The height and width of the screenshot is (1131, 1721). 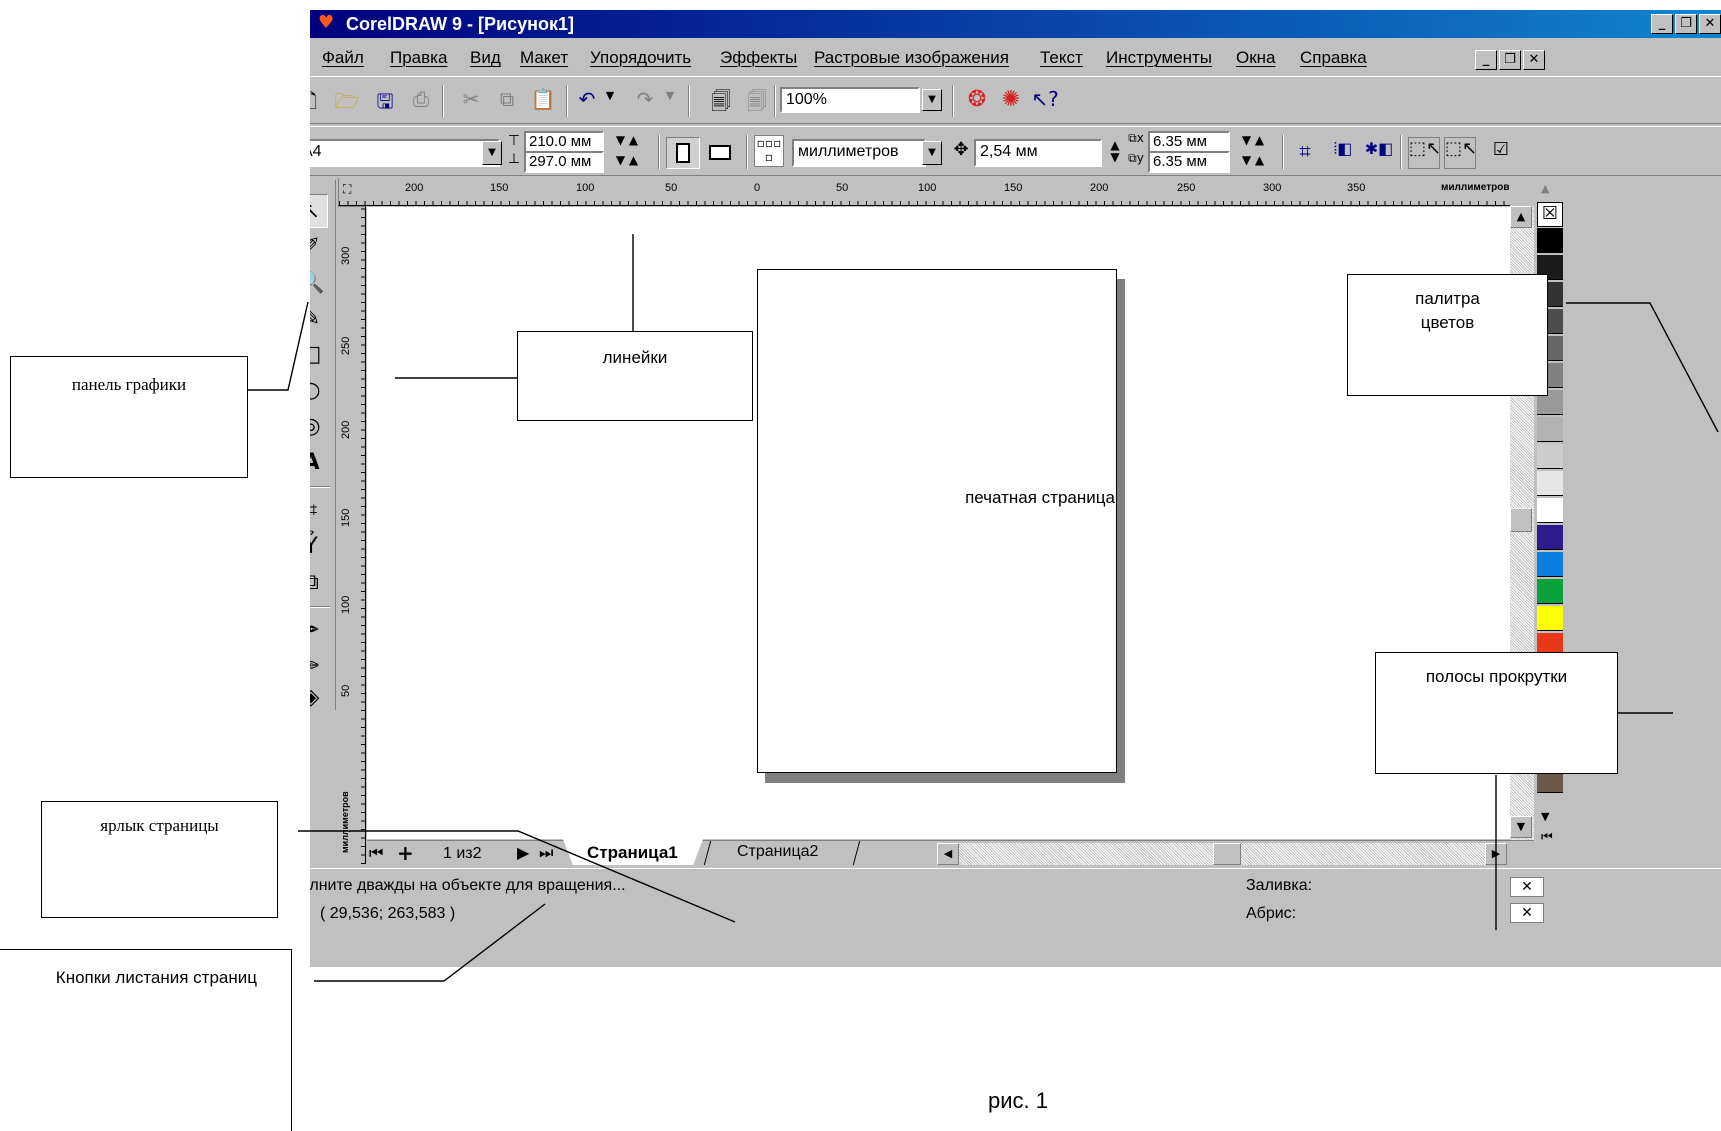 I want to click on callout-nav-text: Кнопки листания страниц, so click(x=156, y=977).